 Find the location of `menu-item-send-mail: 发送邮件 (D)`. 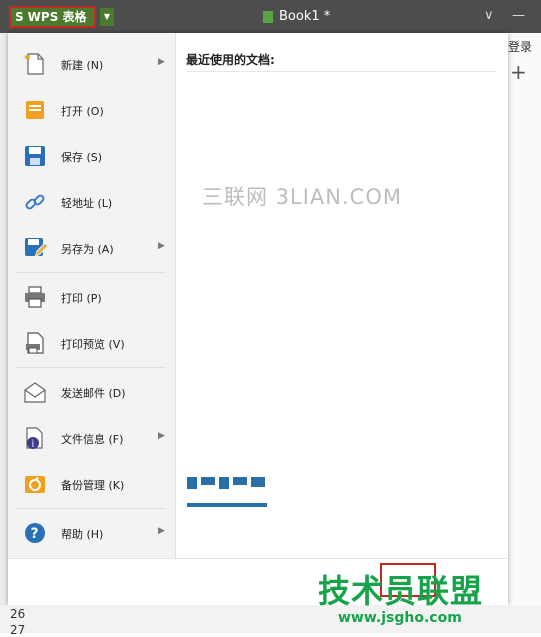

menu-item-send-mail: 发送邮件 (D) is located at coordinates (91, 392).